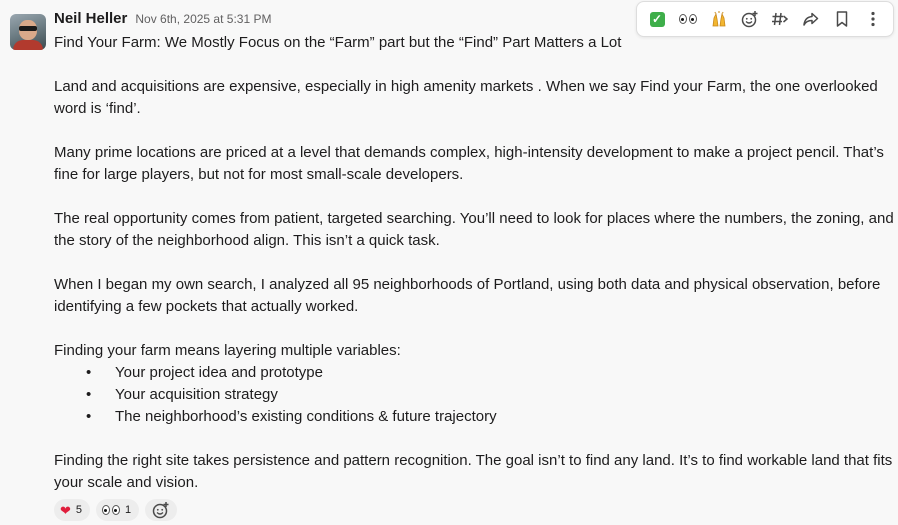 Image resolution: width=898 pixels, height=525 pixels. I want to click on react-eyes-button, so click(688, 19).